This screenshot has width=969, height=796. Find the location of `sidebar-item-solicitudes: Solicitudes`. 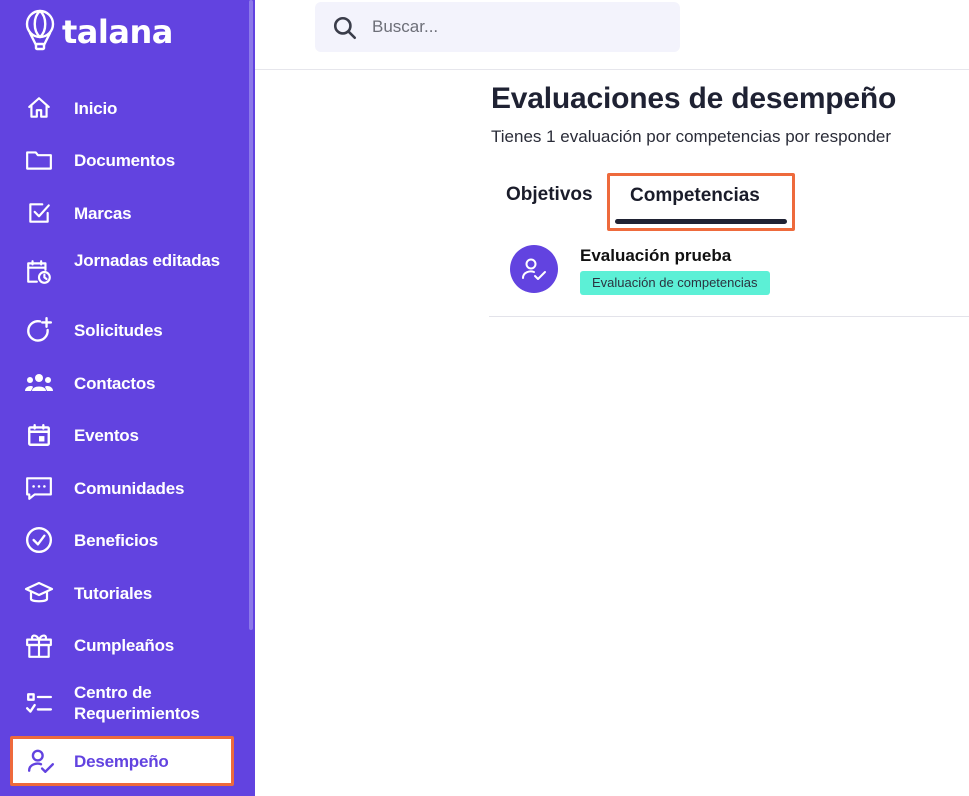

sidebar-item-solicitudes: Solicitudes is located at coordinates (127, 330).